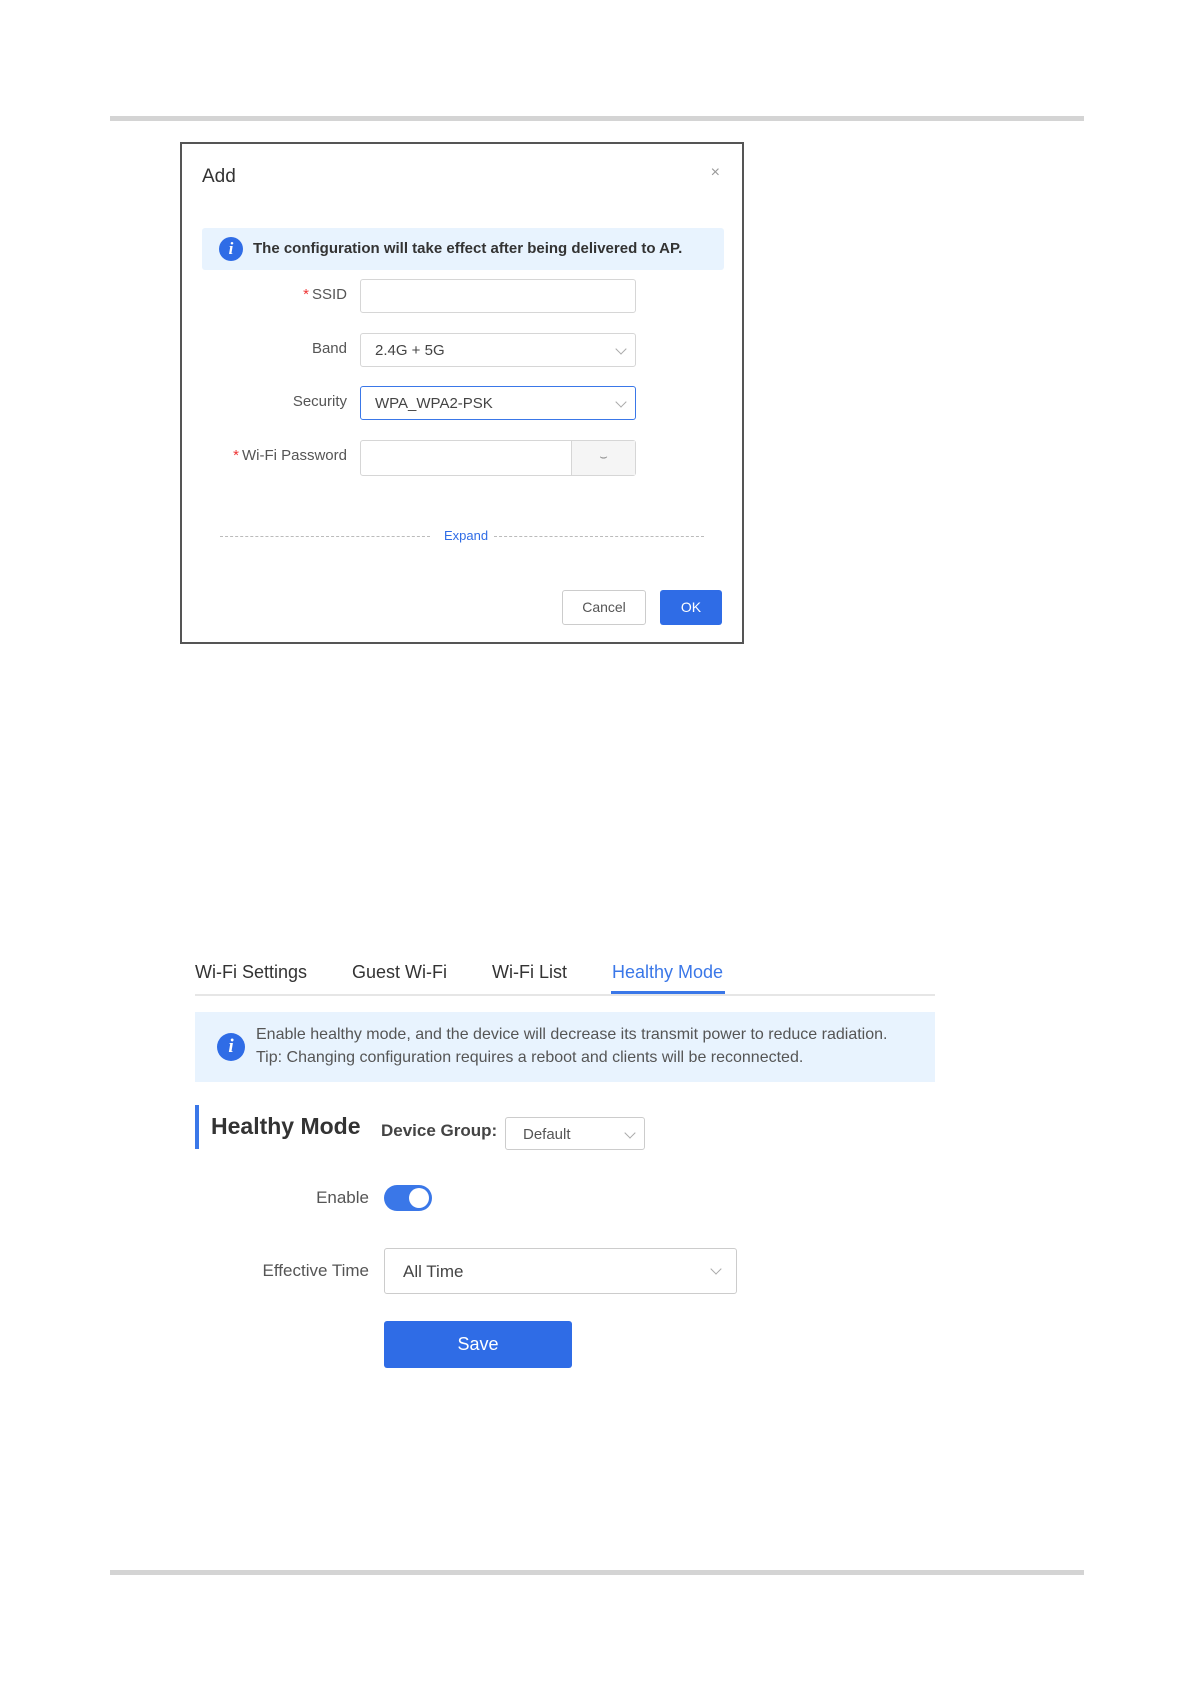 The width and height of the screenshot is (1191, 1684). I want to click on expand-divider-left, so click(325, 536).